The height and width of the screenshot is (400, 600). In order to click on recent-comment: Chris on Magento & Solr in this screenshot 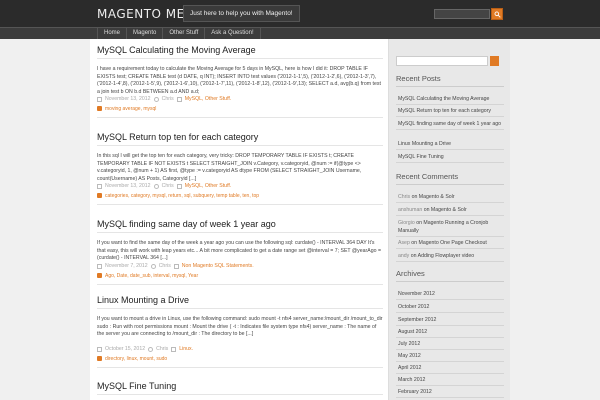, I will do `click(450, 197)`.